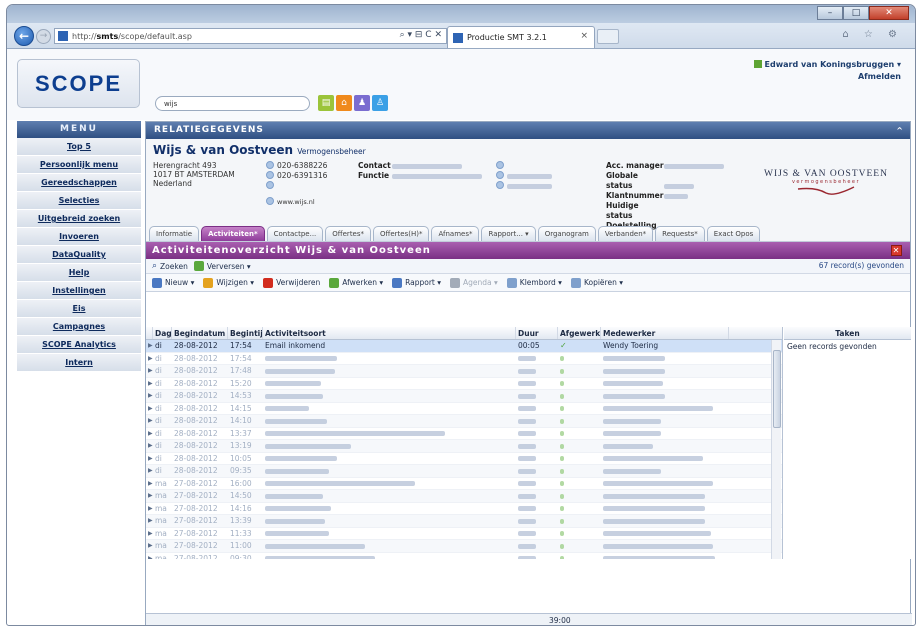 The height and width of the screenshot is (630, 922). I want to click on menu-item: Invoeren, so click(79, 237).